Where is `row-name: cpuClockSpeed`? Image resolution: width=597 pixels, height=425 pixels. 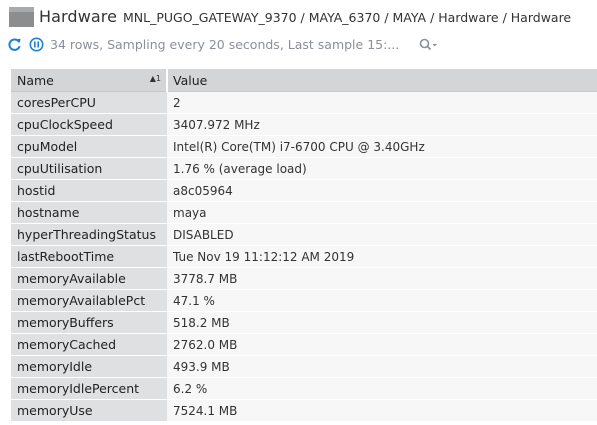 row-name: cpuClockSpeed is located at coordinates (89, 124).